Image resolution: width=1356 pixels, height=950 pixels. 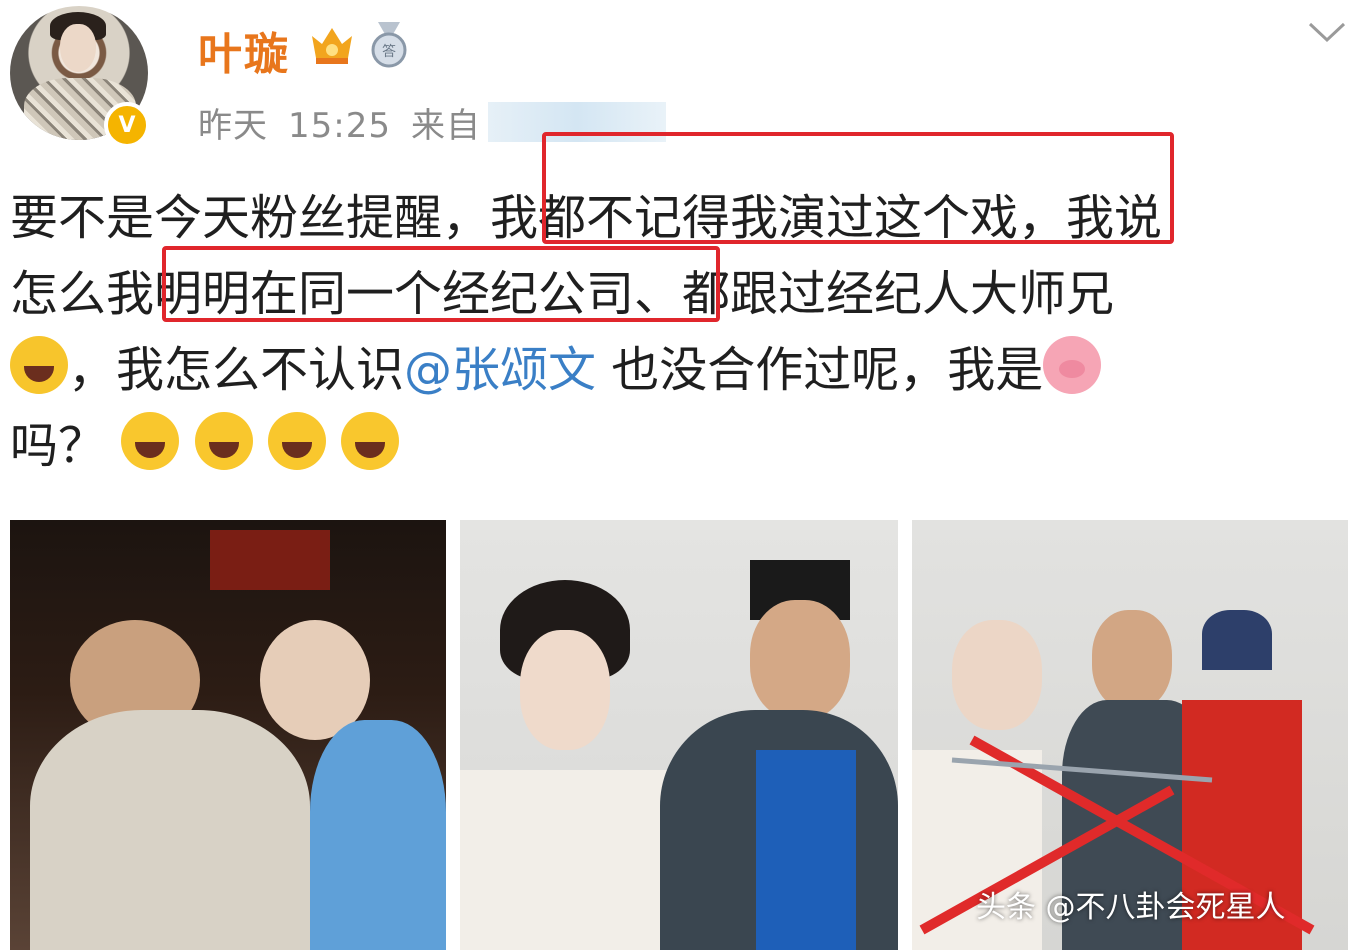 I want to click on watermark: 头条 @不八卦会死星人, so click(x=1131, y=907).